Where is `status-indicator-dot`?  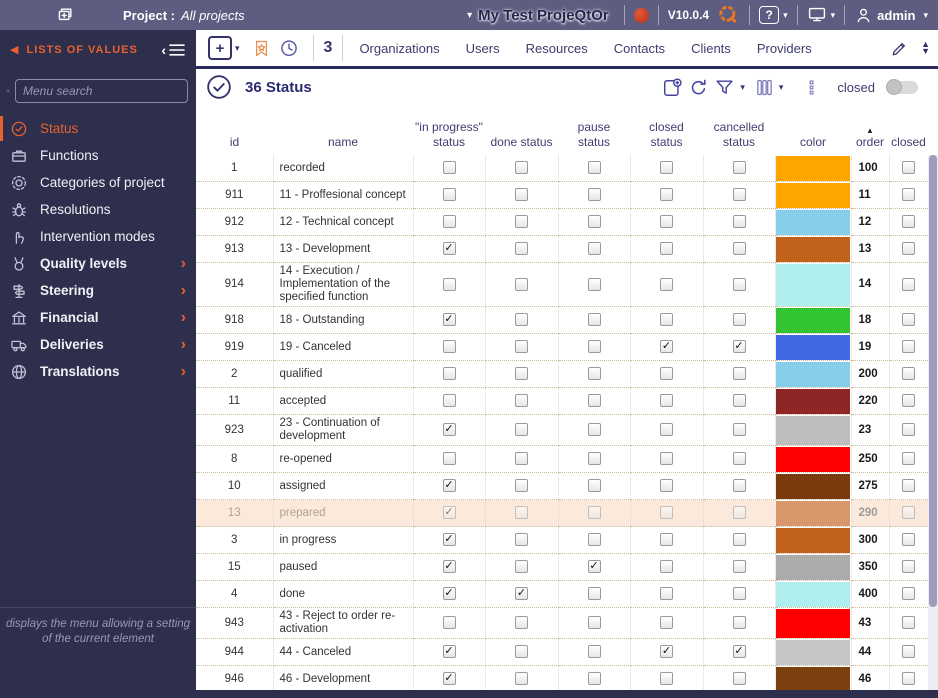 status-indicator-dot is located at coordinates (641, 15).